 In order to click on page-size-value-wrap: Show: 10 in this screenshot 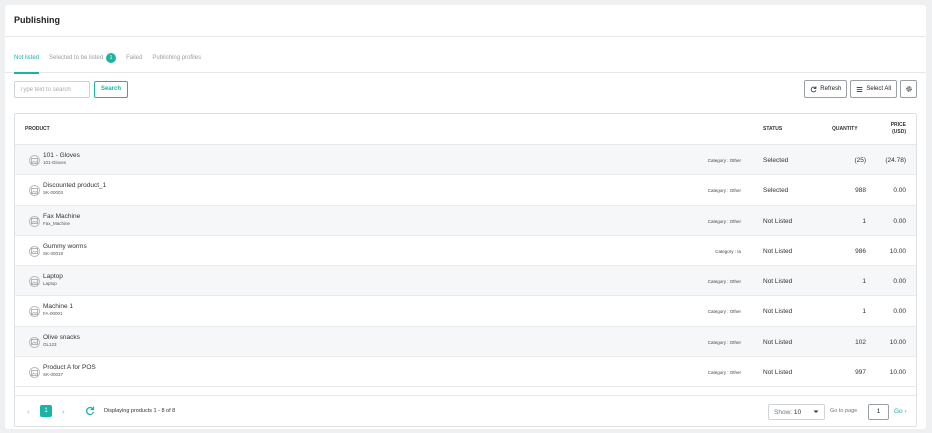, I will do `click(787, 412)`.